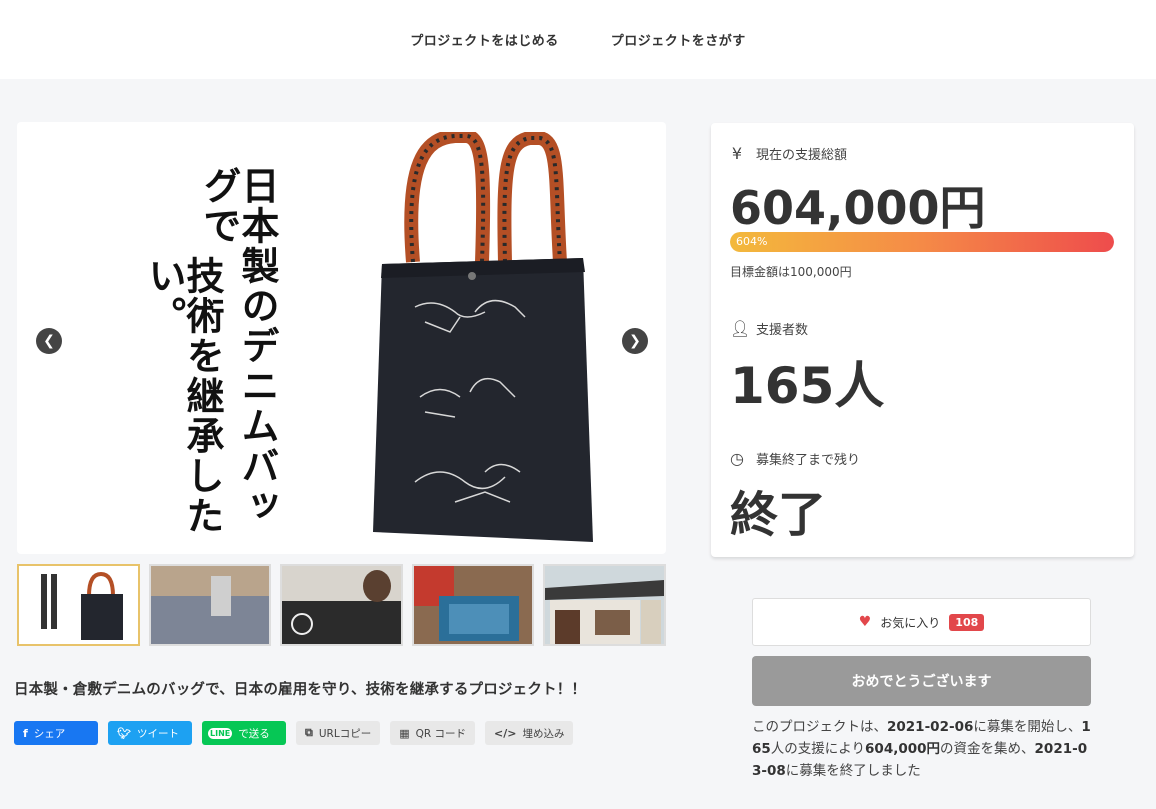  Describe the element at coordinates (752, 241) in the screenshot. I see `progress-percent: 604%` at that location.